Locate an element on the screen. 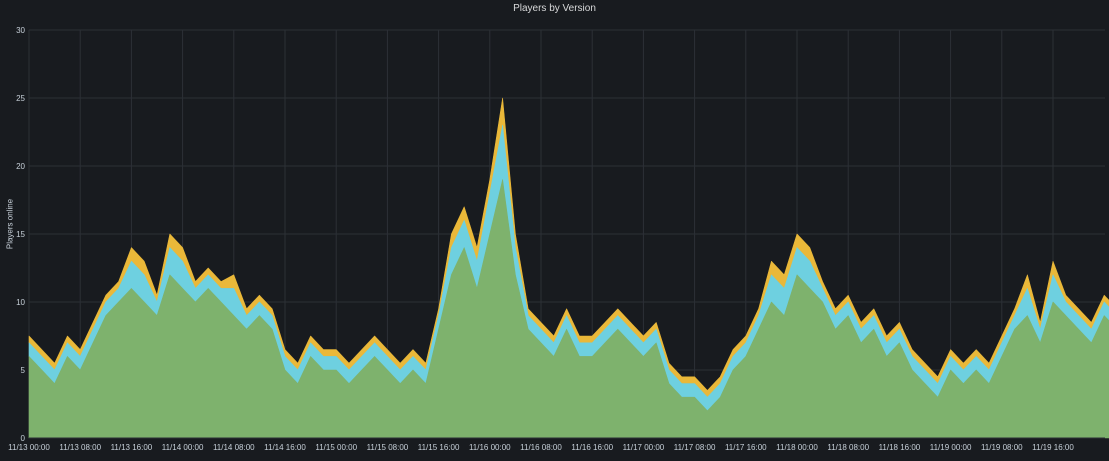  x-tick-label: 11/18 16:00 is located at coordinates (900, 447).